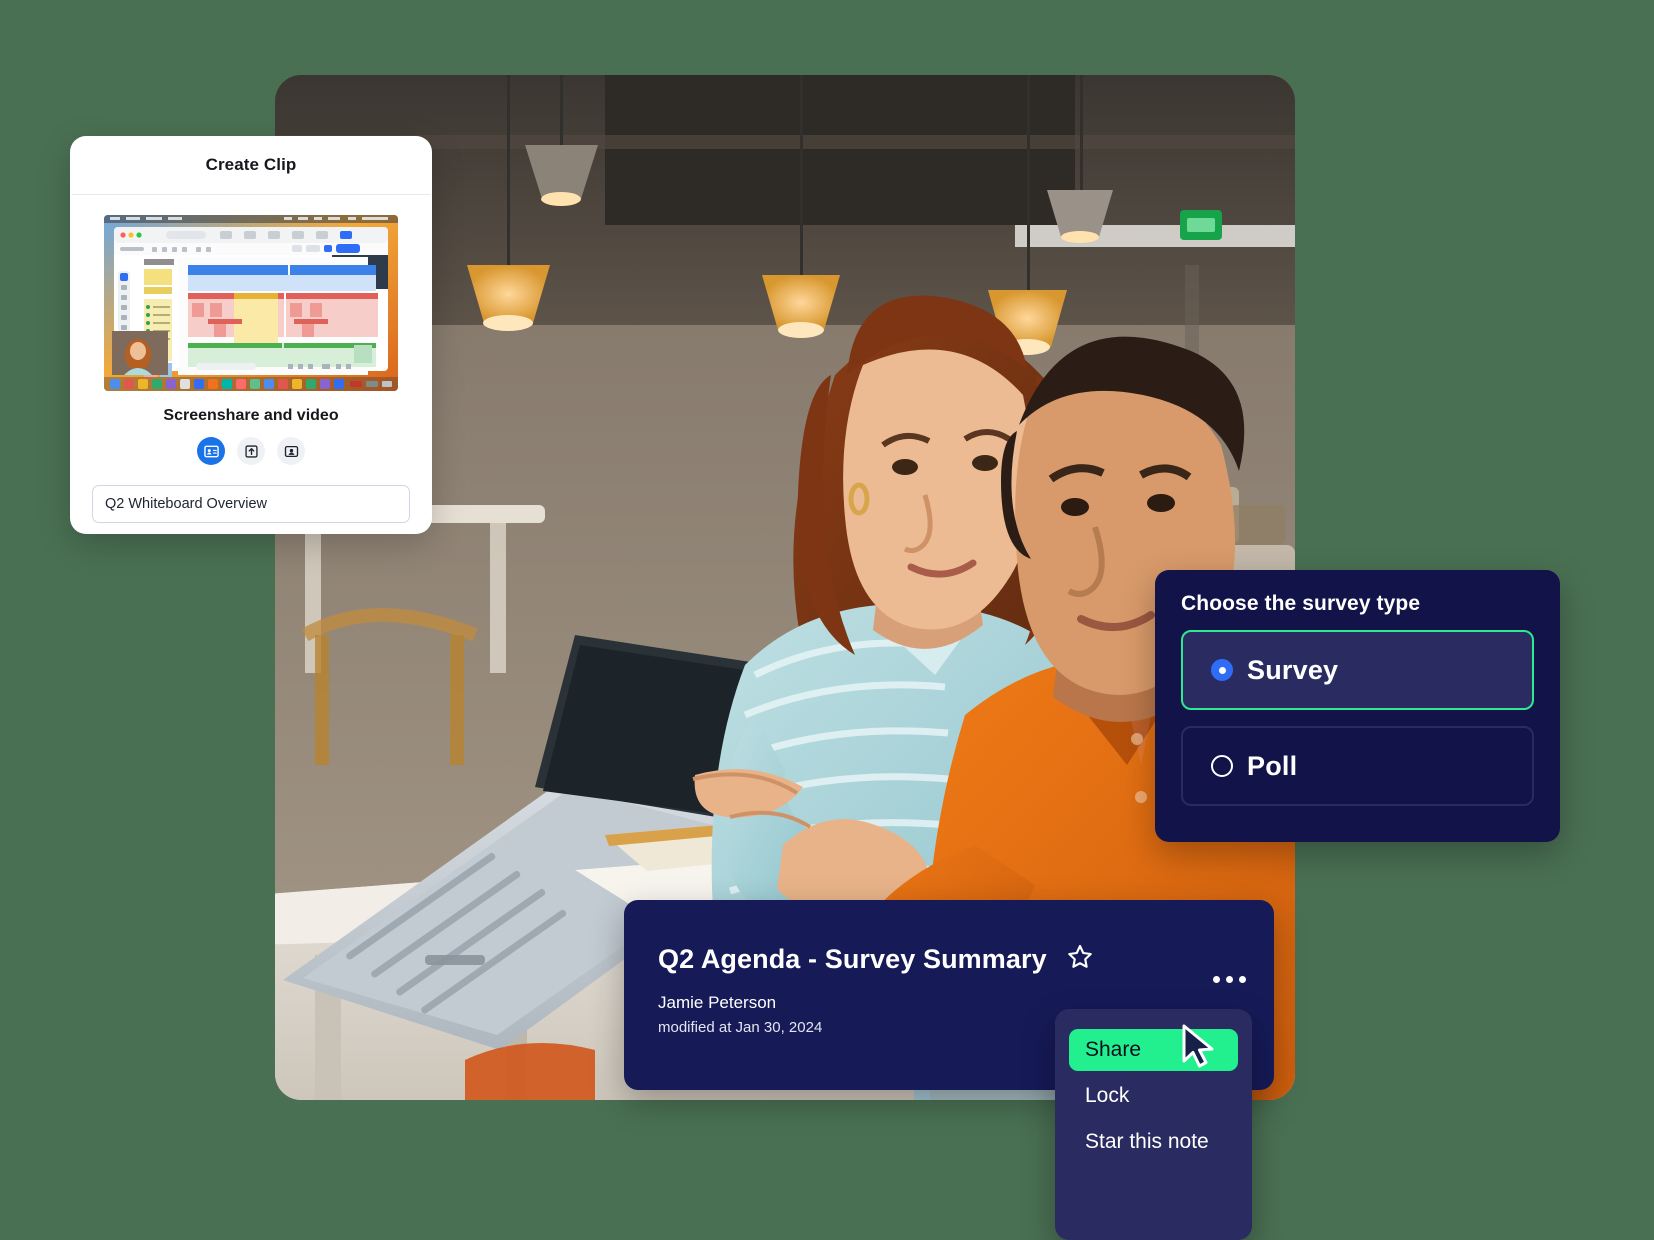  Describe the element at coordinates (1357, 766) in the screenshot. I see `survey-option-poll: Poll` at that location.